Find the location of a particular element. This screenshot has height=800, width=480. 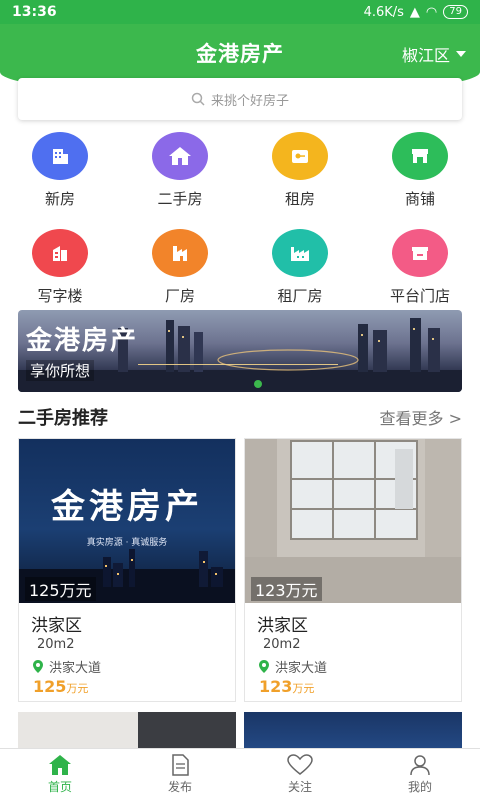

home-icon is located at coordinates (60, 765).